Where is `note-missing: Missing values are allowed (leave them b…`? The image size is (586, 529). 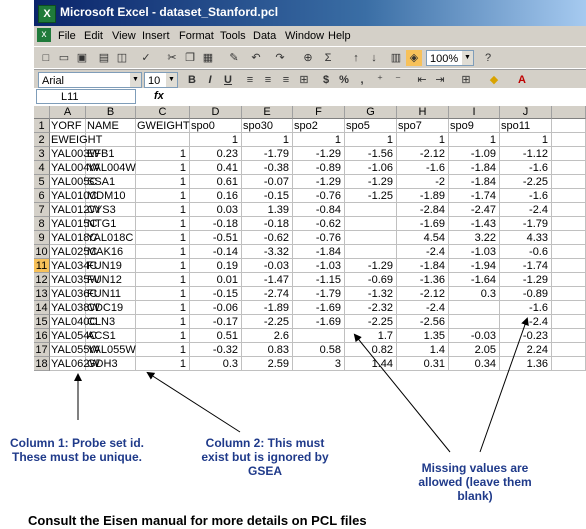 note-missing: Missing values are allowed (leave them b… is located at coordinates (475, 482).